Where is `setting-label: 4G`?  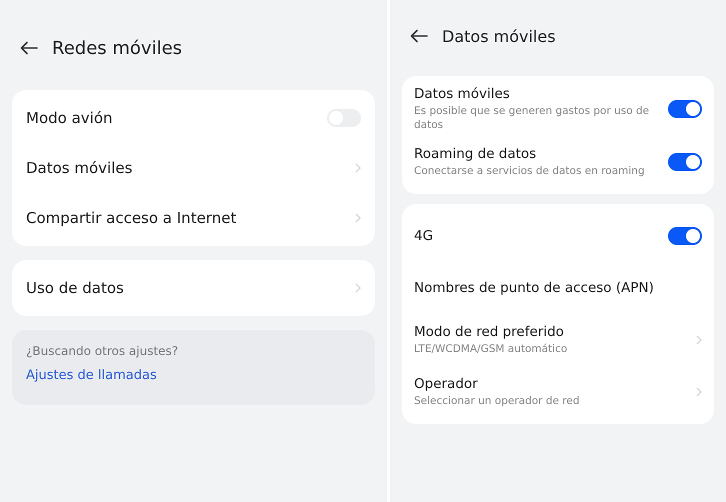 setting-label: 4G is located at coordinates (424, 236).